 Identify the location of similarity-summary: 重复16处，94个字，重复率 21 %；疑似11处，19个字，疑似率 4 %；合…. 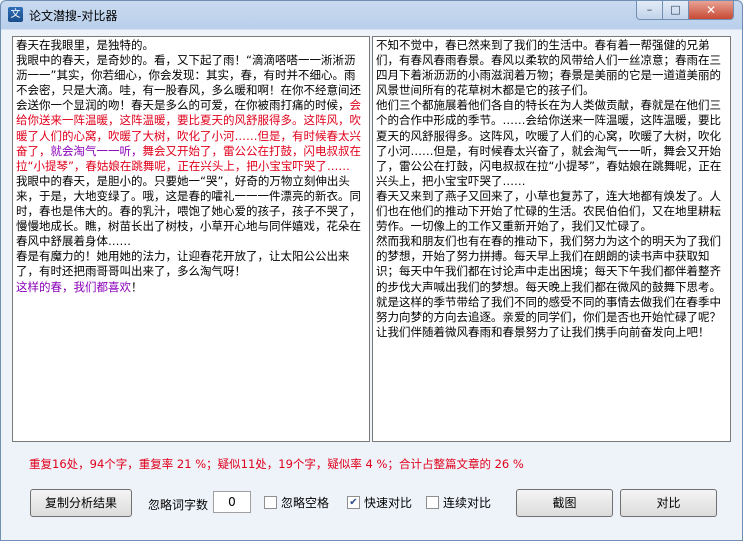
(276, 464).